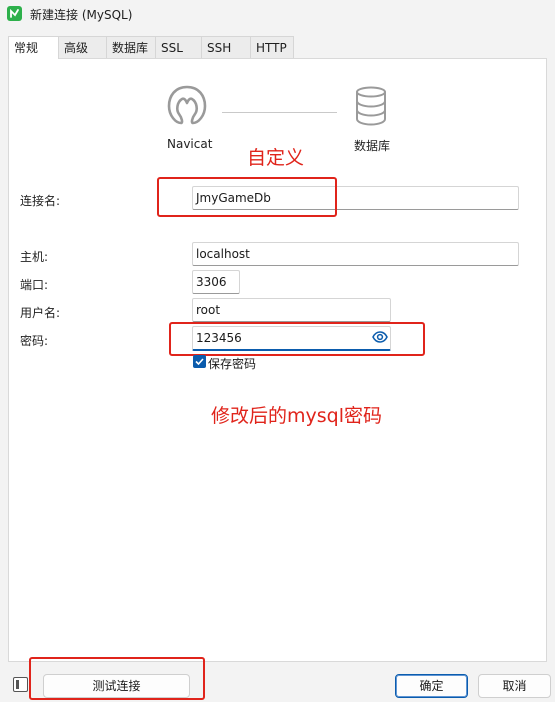 This screenshot has width=555, height=702. Describe the element at coordinates (40, 313) in the screenshot. I see `username-label: 用户名:` at that location.